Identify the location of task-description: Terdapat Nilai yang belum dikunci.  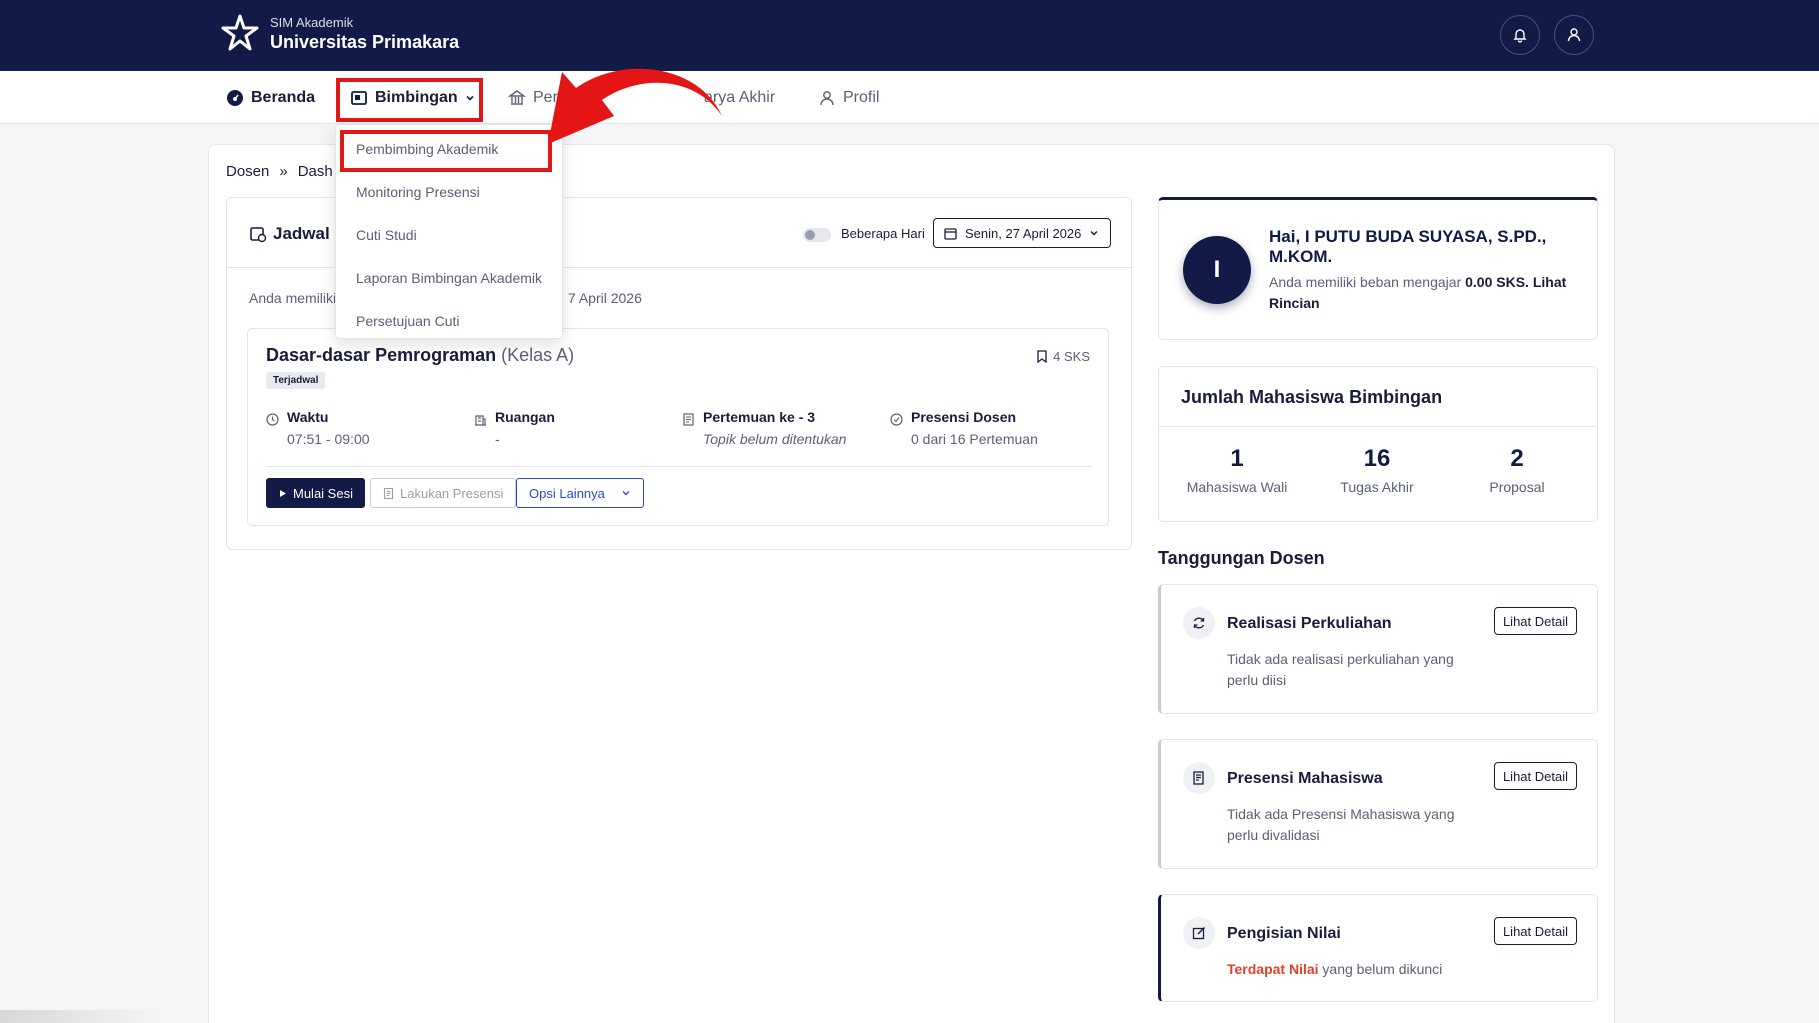
(1347, 969).